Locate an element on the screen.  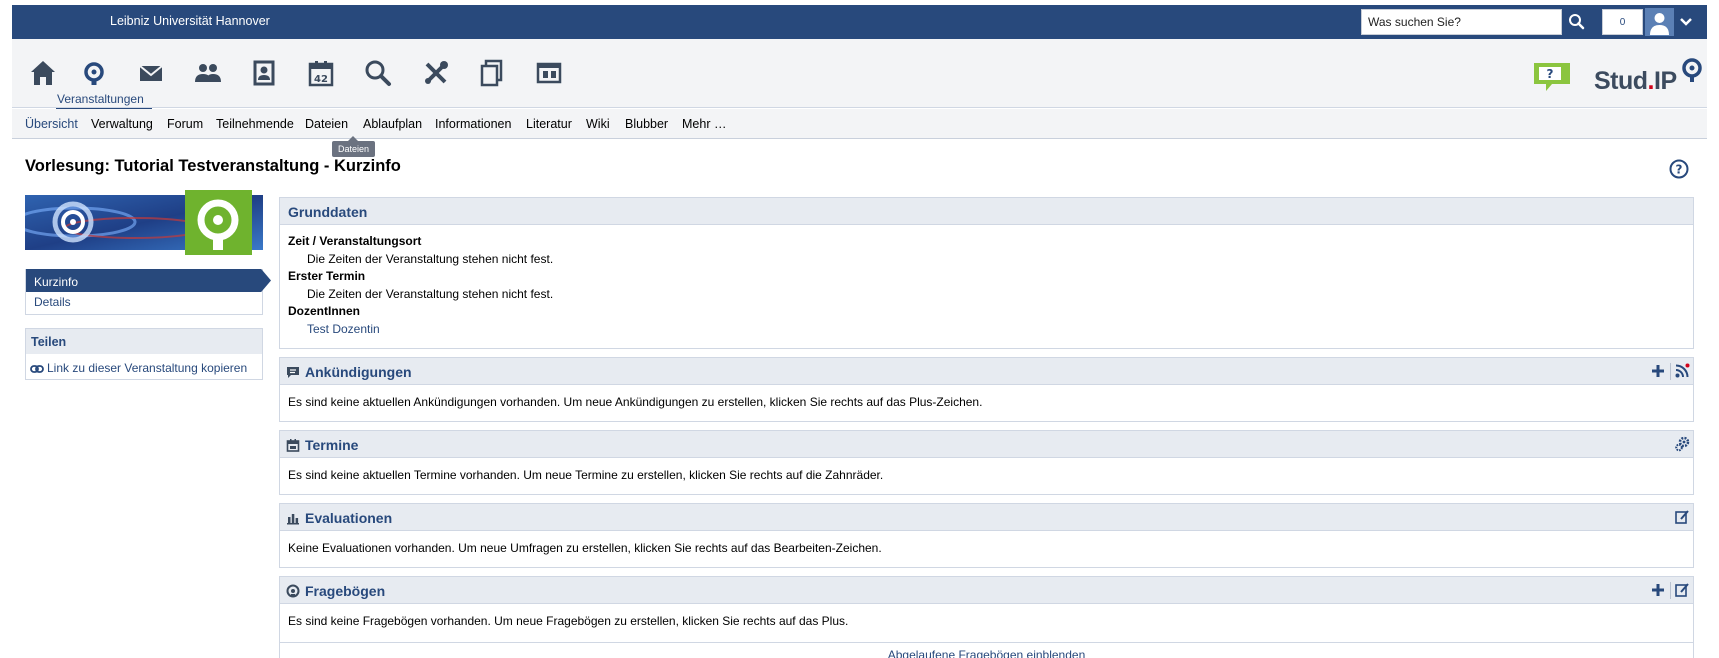
search-button is located at coordinates (1577, 22).